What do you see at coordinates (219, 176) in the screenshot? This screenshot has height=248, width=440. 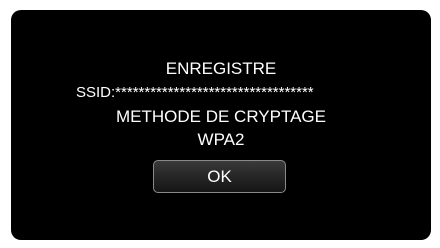 I see `ok-button: OK` at bounding box center [219, 176].